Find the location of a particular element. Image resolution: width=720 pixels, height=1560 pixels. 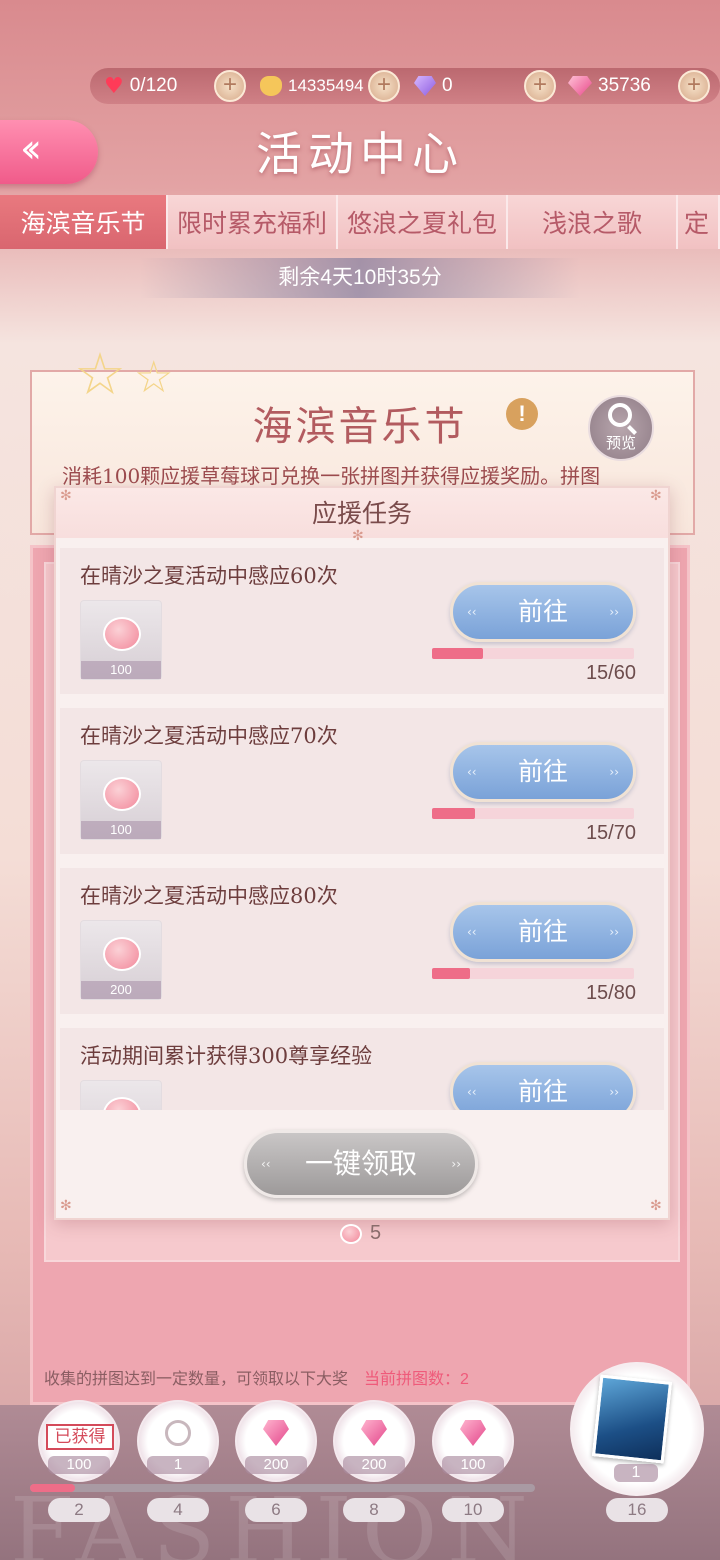

reward-step-count: 10 is located at coordinates (473, 1510).